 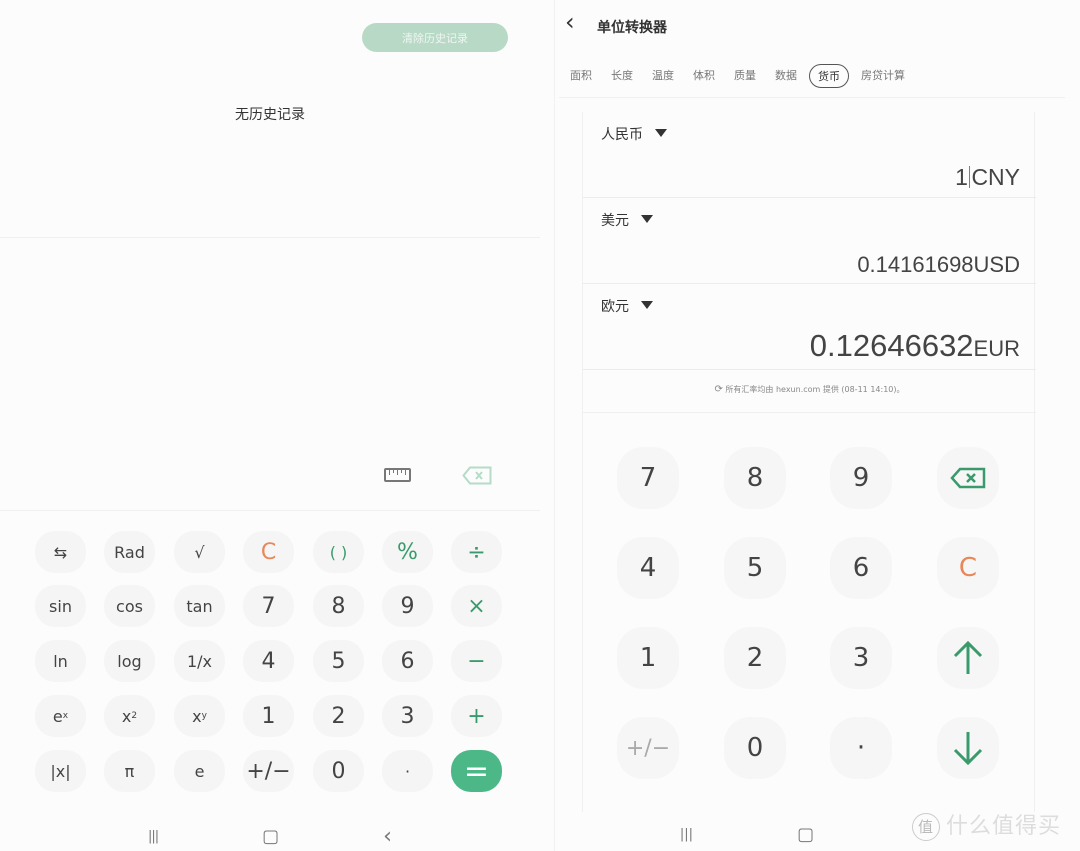 I want to click on key-up, so click(x=968, y=658).